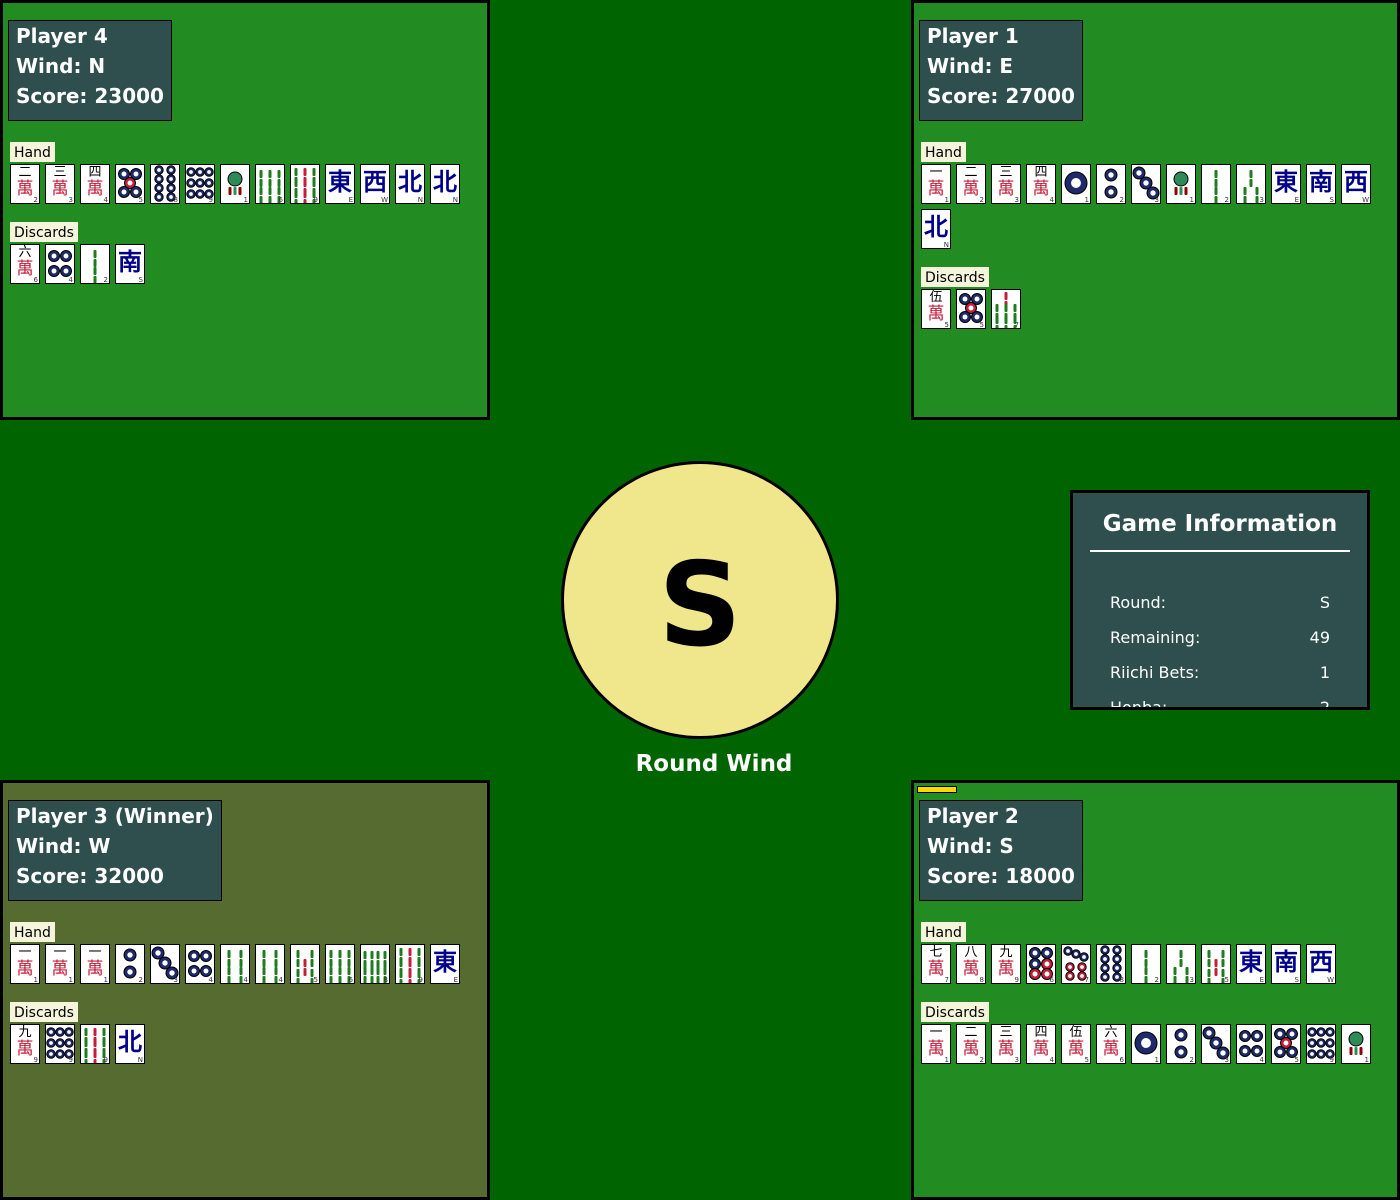 The width and height of the screenshot is (1400, 1200). What do you see at coordinates (62, 36) in the screenshot?
I see `player-name: Player 4` at bounding box center [62, 36].